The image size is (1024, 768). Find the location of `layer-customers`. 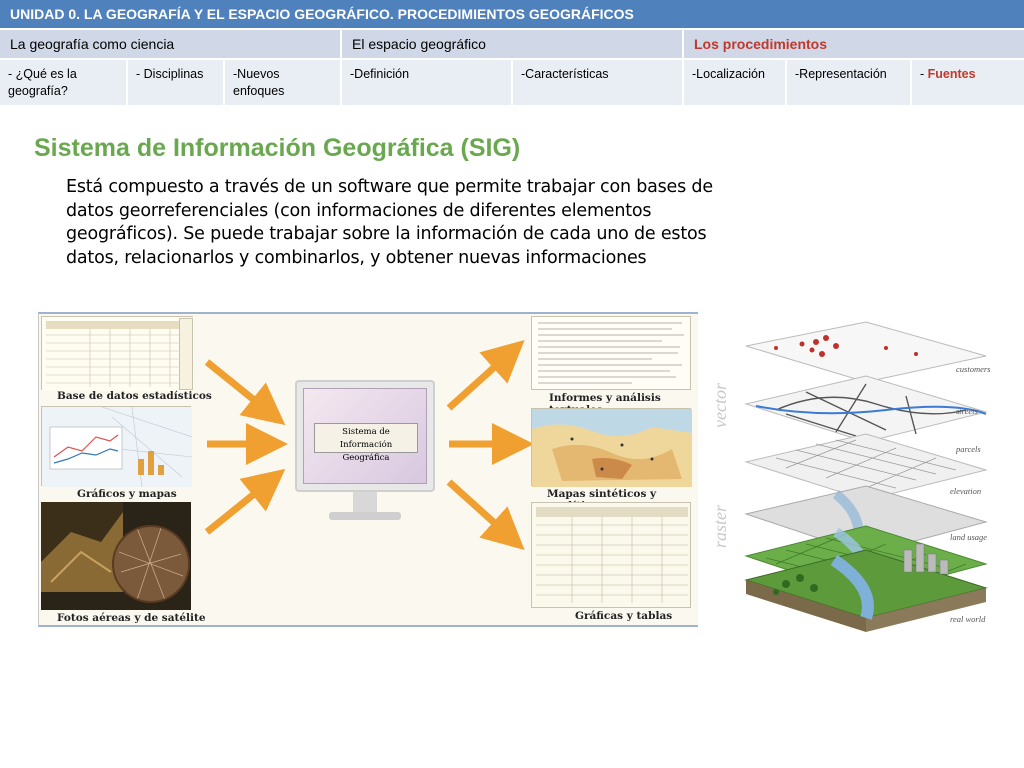

layer-customers is located at coordinates (866, 352).